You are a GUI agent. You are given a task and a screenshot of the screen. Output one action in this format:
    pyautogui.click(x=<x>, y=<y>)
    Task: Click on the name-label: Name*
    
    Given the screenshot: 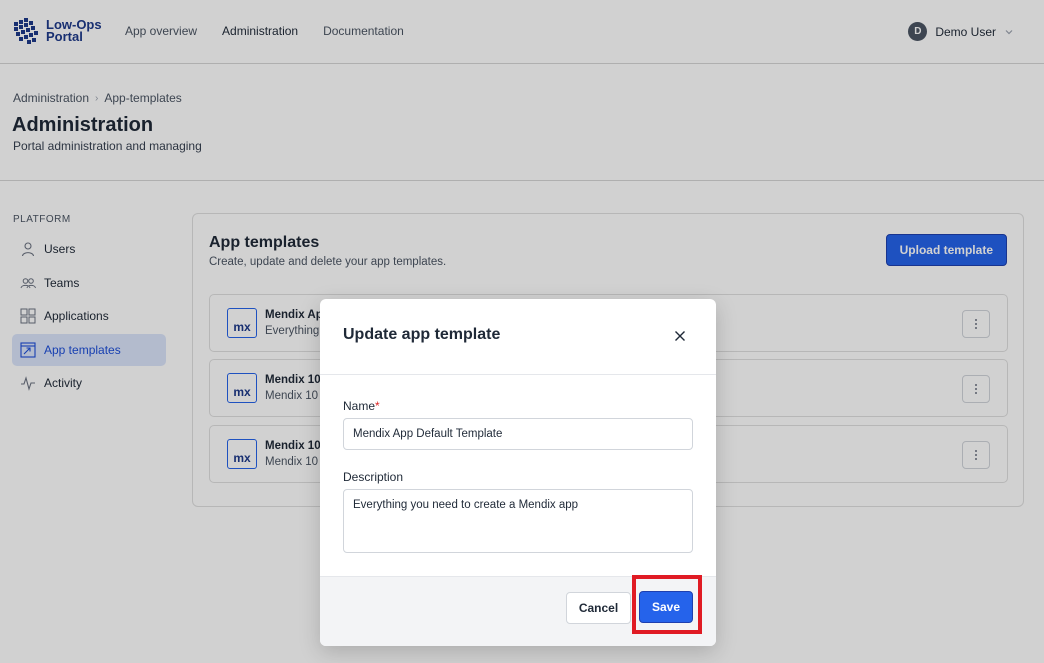 What is the action you would take?
    pyautogui.click(x=361, y=406)
    